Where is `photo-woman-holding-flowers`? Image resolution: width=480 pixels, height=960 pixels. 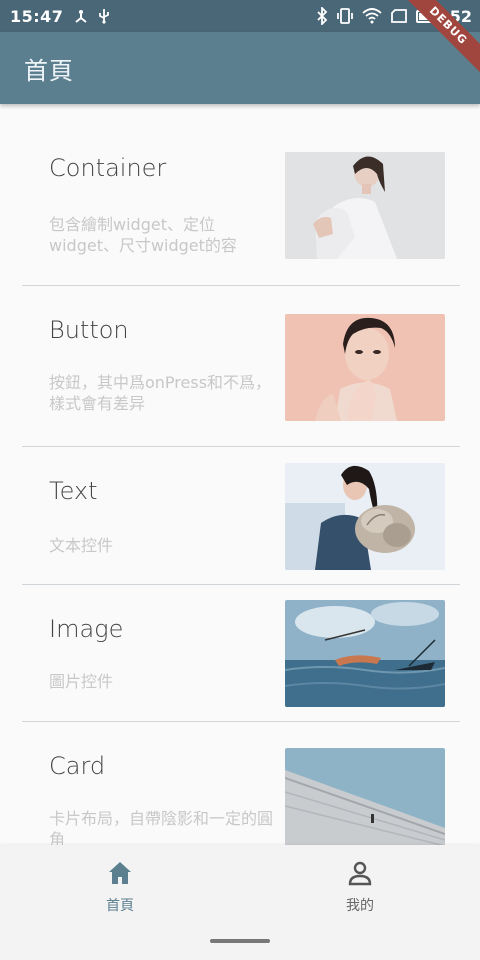 photo-woman-holding-flowers is located at coordinates (365, 516).